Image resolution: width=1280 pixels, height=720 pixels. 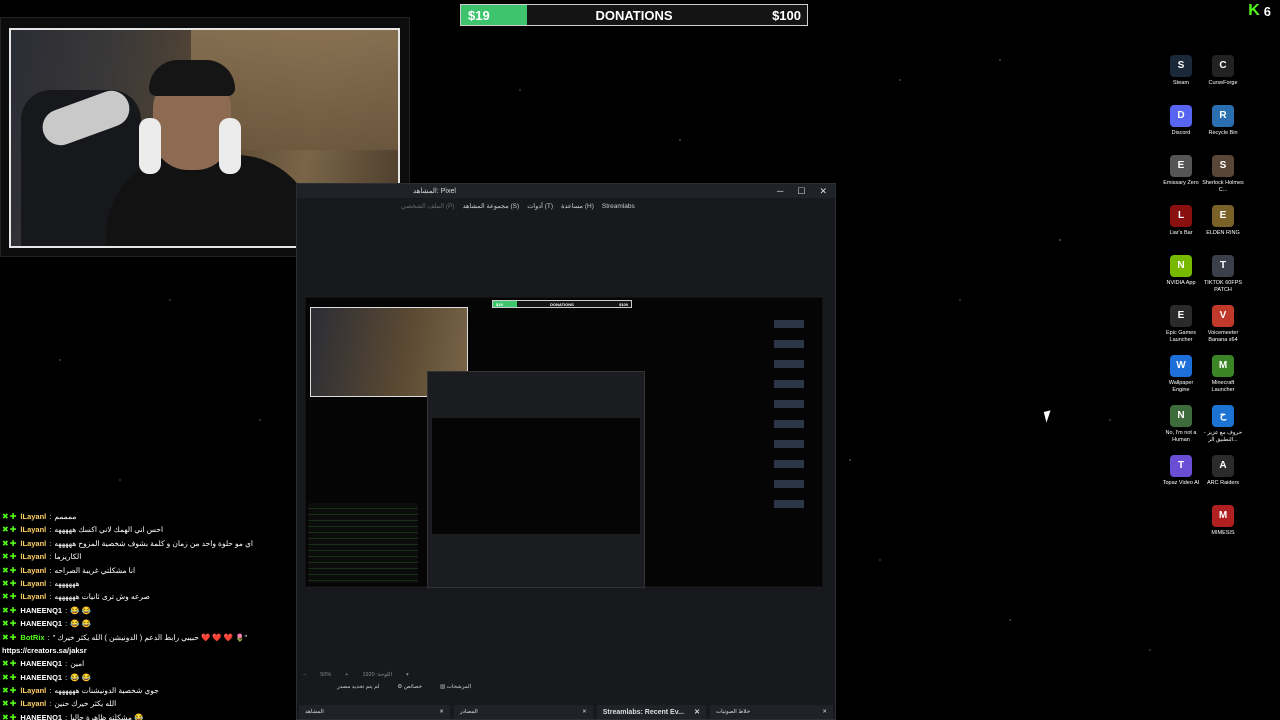 I want to click on close-icon: ✕, so click(x=823, y=191).